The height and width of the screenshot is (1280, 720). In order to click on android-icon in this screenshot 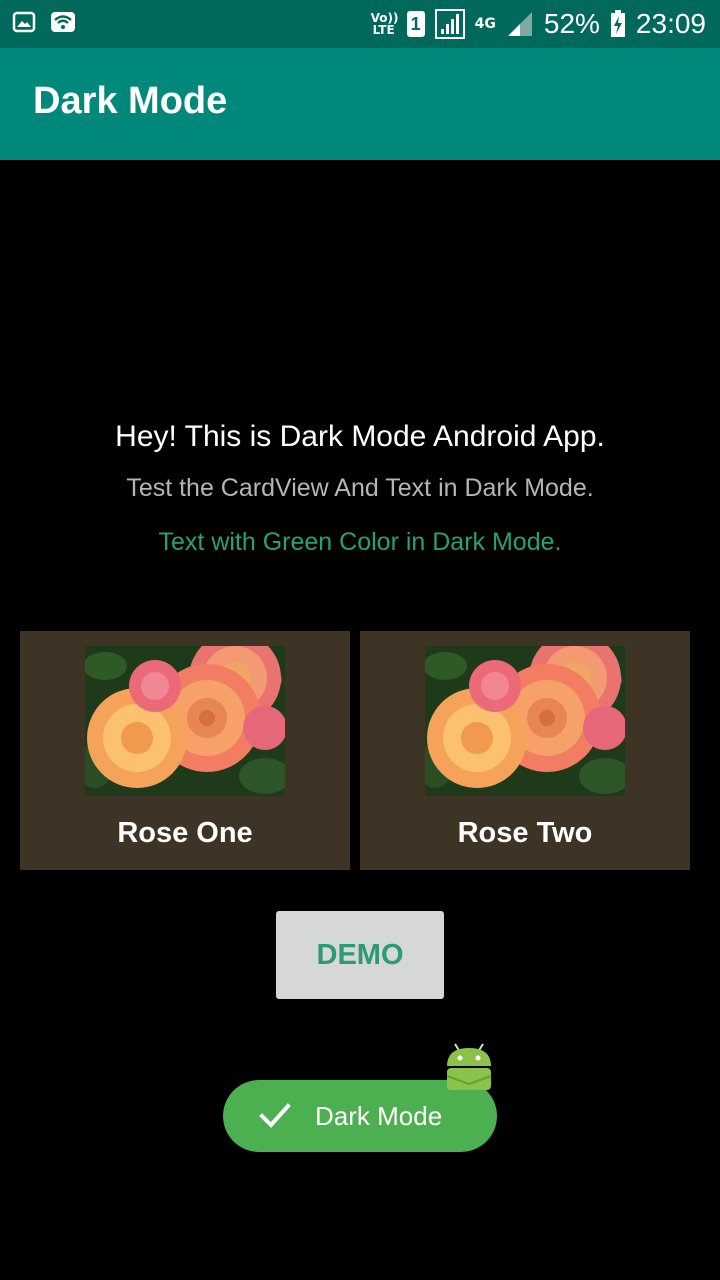, I will do `click(469, 1067)`.